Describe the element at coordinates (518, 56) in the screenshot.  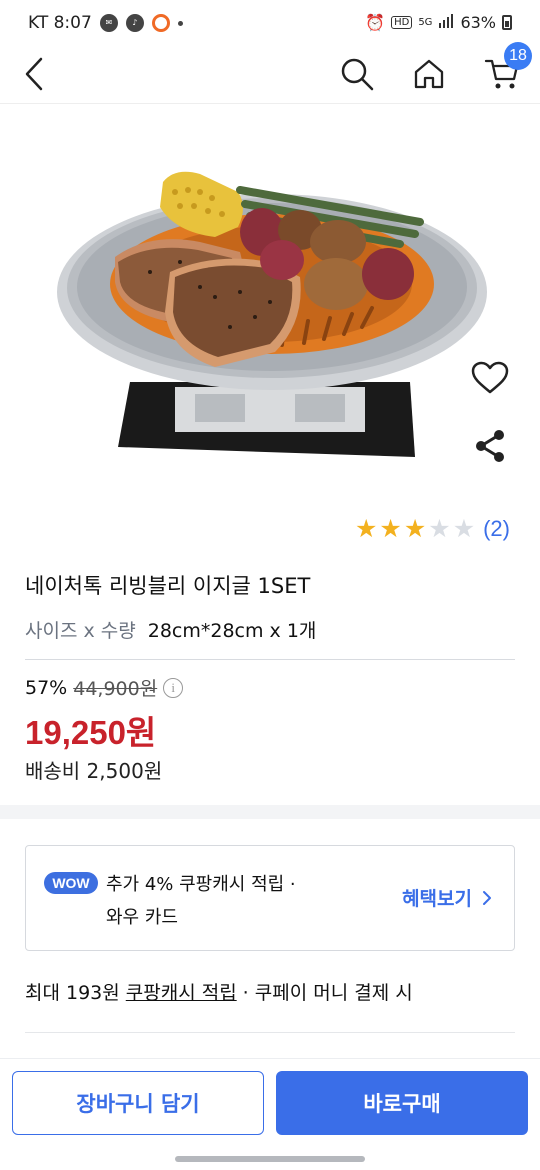
I see `cart-count-badge: 18` at that location.